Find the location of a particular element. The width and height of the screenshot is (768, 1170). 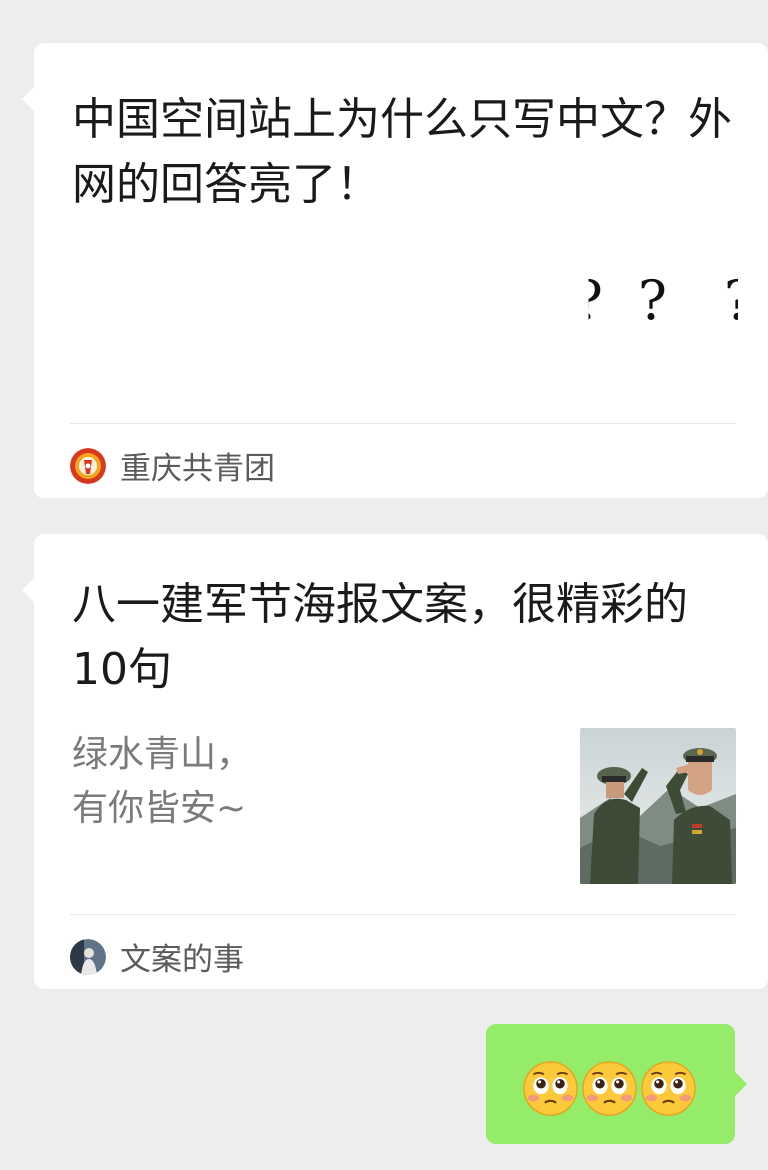

outgoing-message-bubble is located at coordinates (616, 1084).